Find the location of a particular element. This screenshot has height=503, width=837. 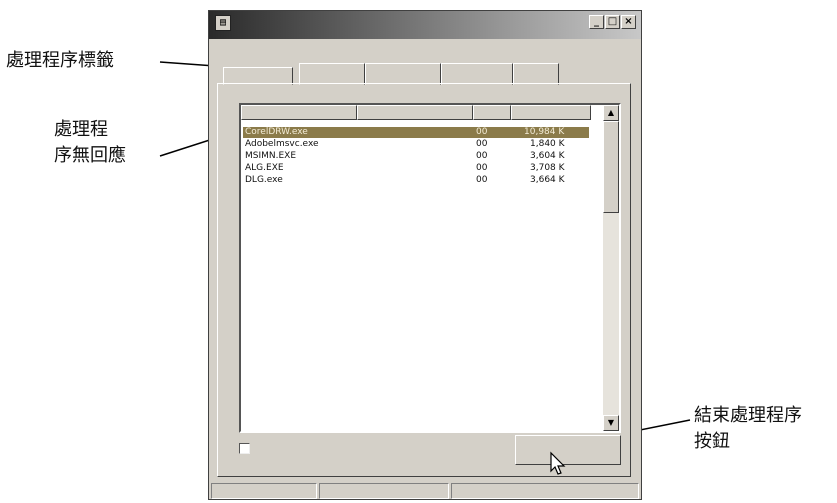

close-button: × is located at coordinates (628, 22).